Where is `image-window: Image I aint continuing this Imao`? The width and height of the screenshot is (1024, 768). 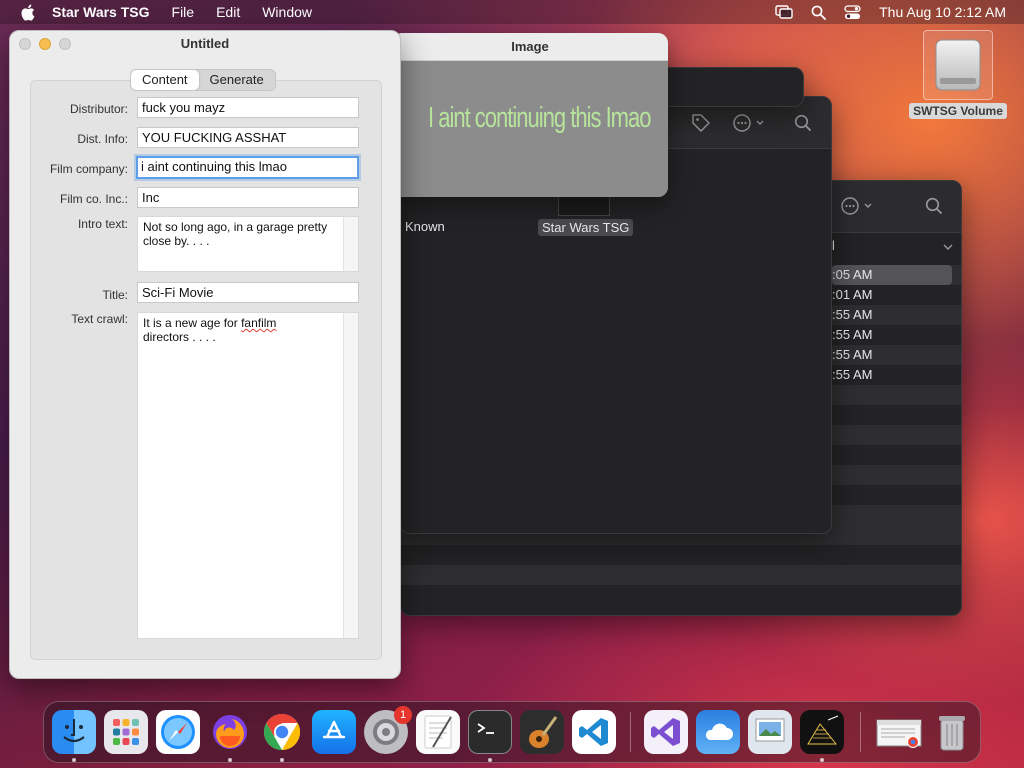 image-window: Image I aint continuing this Imao is located at coordinates (530, 115).